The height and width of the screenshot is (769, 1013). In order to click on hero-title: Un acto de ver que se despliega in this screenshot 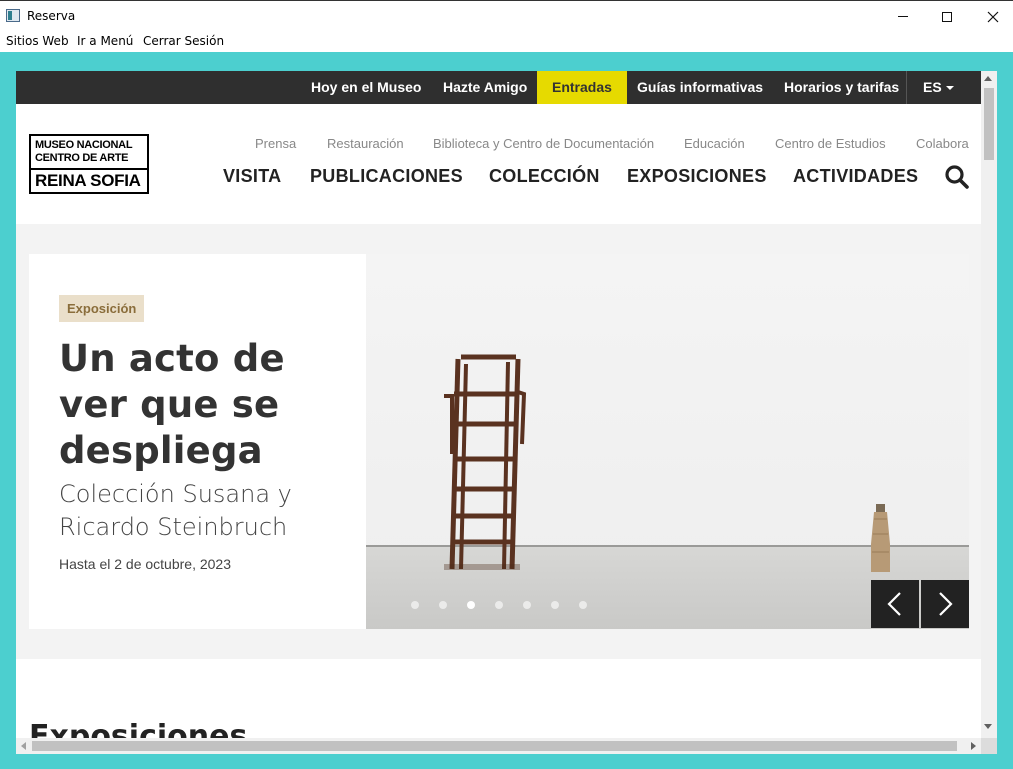, I will do `click(172, 404)`.